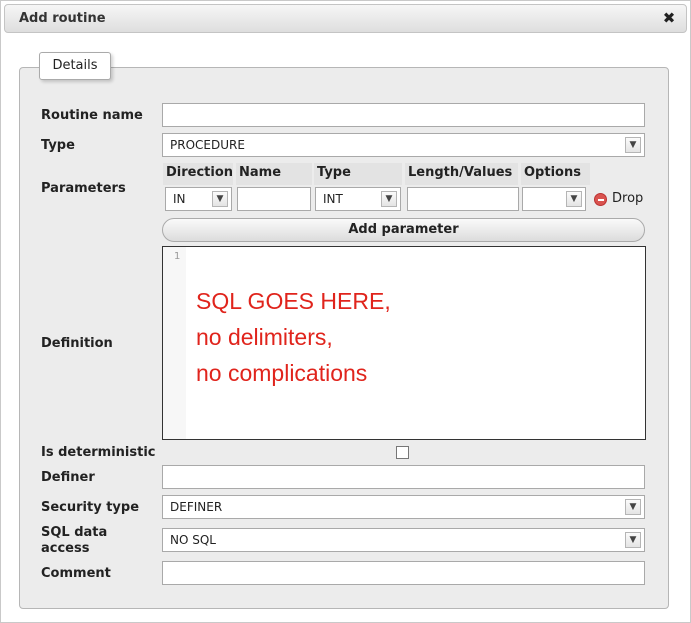 The image size is (691, 623). What do you see at coordinates (76, 573) in the screenshot?
I see `comment-label: Comment` at bounding box center [76, 573].